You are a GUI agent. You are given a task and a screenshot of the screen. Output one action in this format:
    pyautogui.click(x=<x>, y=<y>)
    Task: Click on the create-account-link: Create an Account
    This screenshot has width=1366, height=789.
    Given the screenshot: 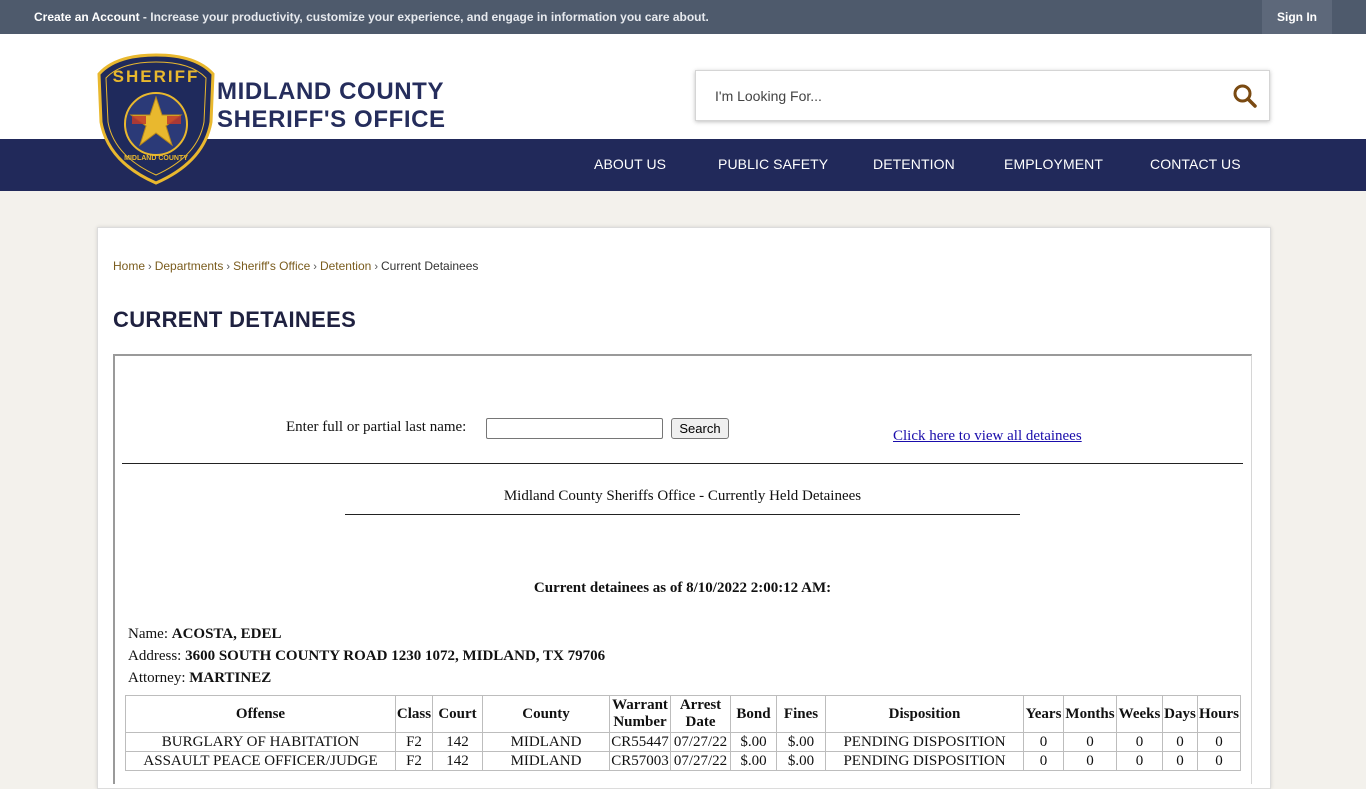 What is the action you would take?
    pyautogui.click(x=87, y=17)
    